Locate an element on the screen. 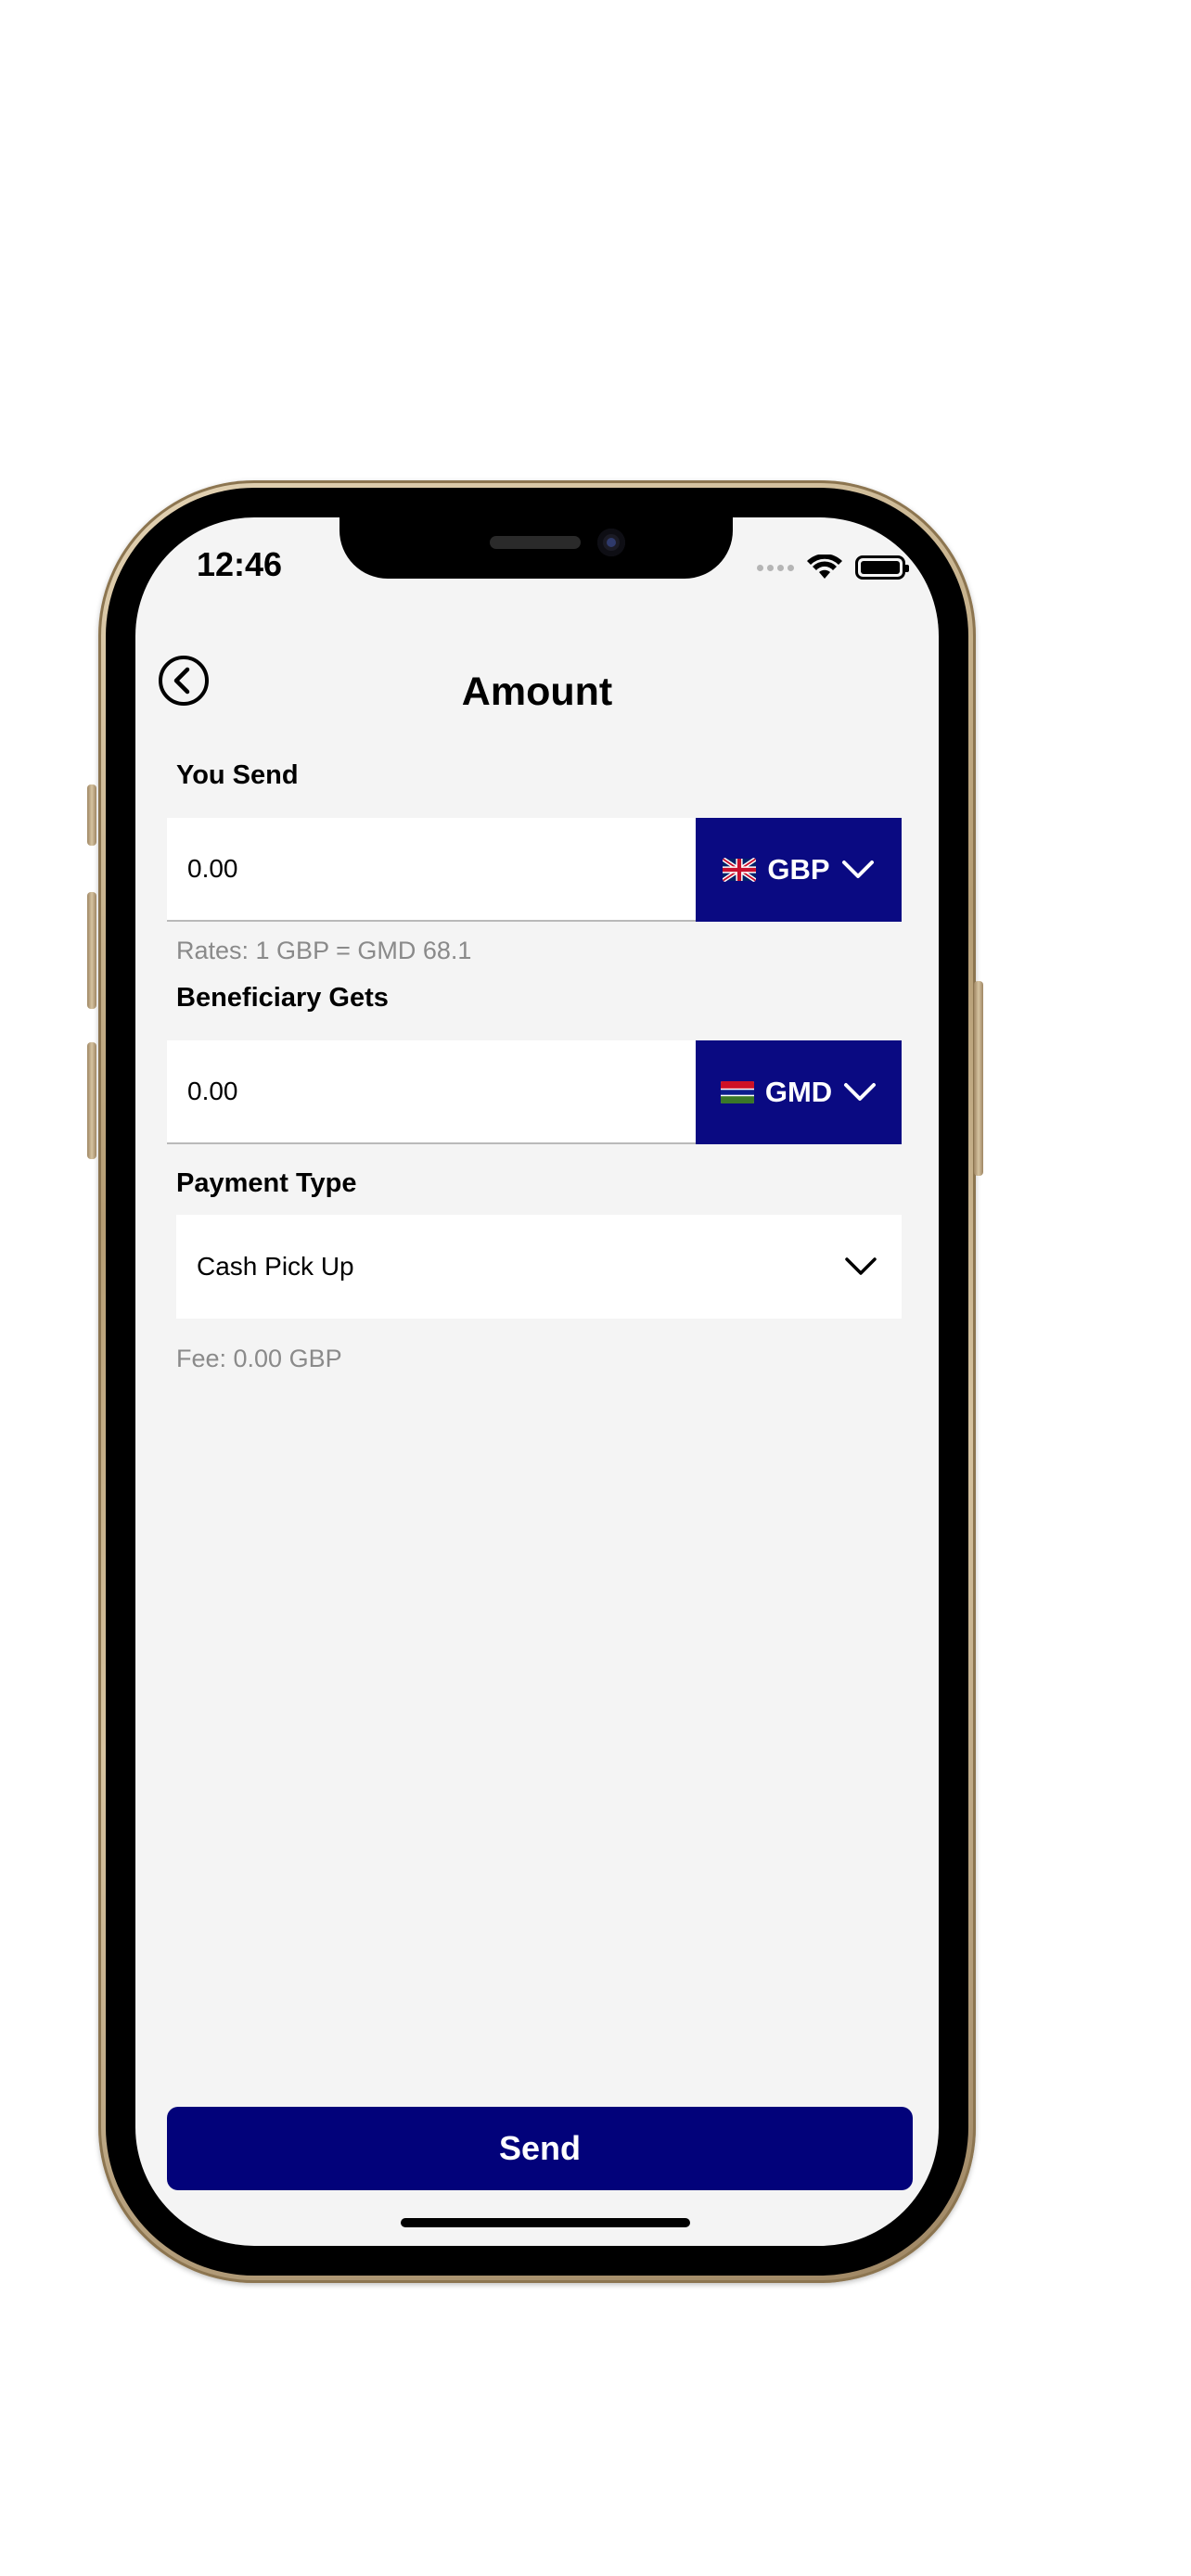 The height and width of the screenshot is (2576, 1191). status-time: 12:46 is located at coordinates (240, 564).